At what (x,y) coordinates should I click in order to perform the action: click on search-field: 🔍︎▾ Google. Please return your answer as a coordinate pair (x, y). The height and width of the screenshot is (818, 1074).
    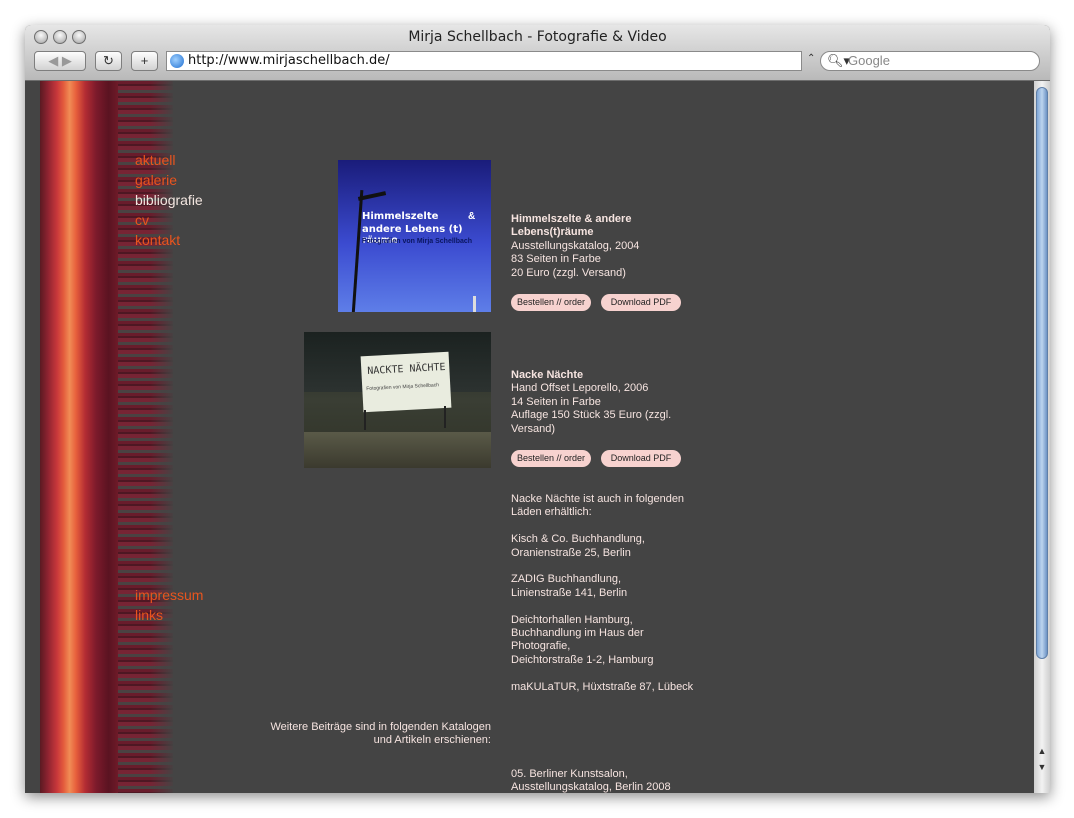
    Looking at the image, I should click on (930, 61).